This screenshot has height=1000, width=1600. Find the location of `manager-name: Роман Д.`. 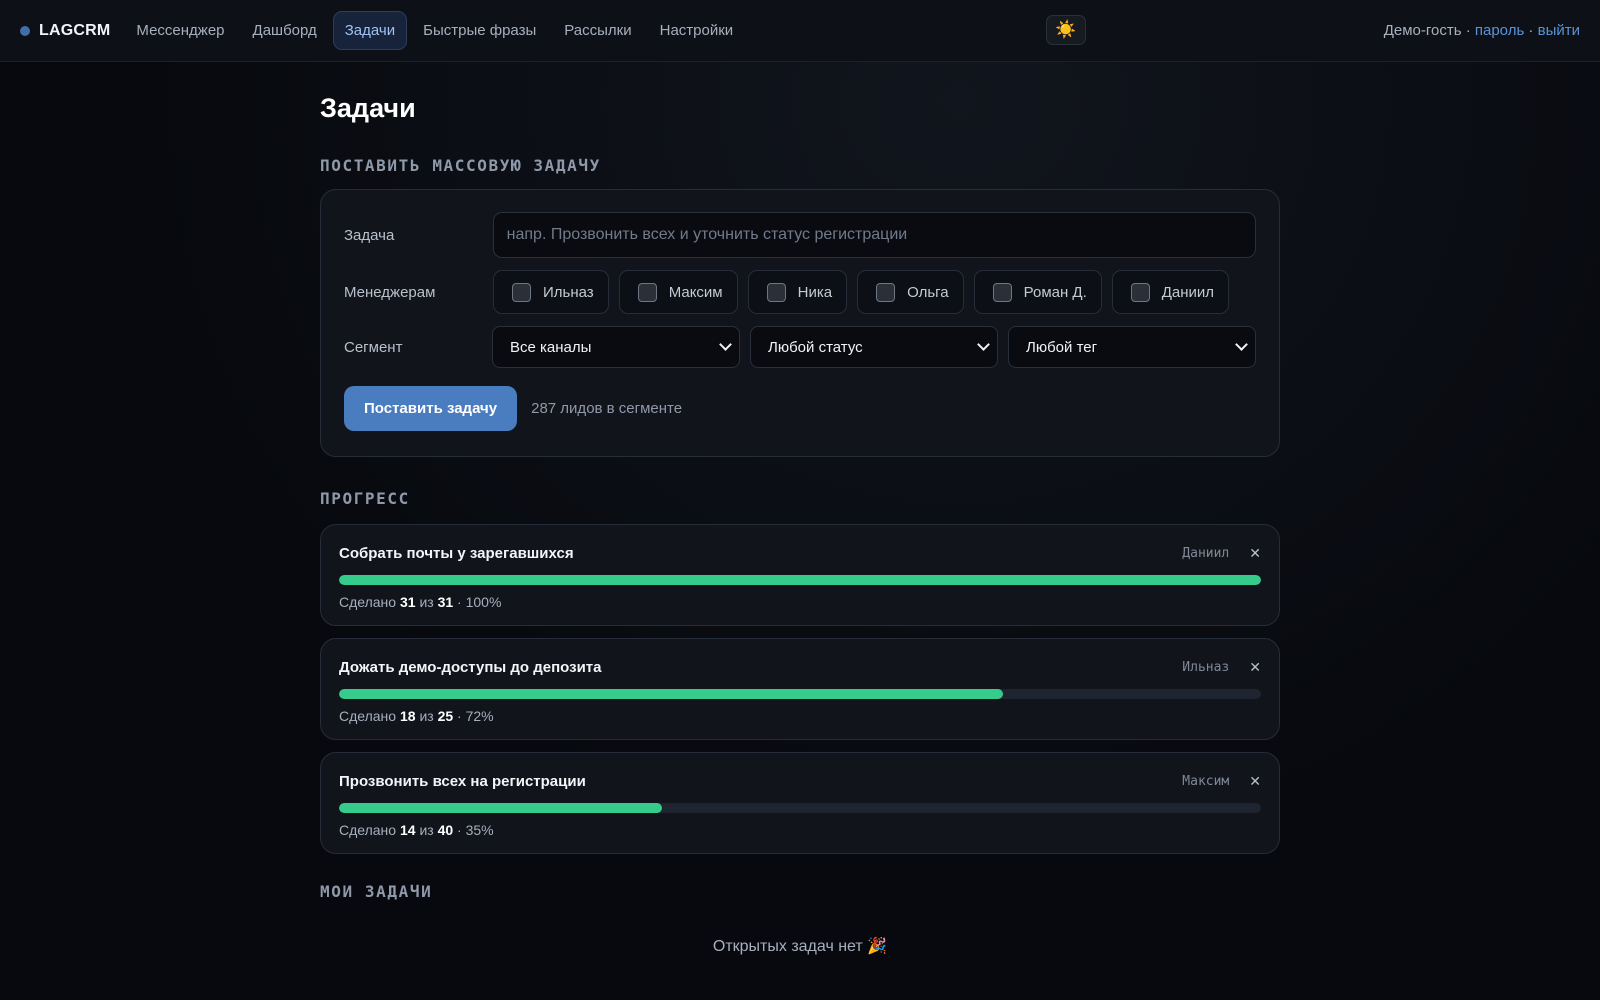

manager-name: Роман Д. is located at coordinates (1055, 292).